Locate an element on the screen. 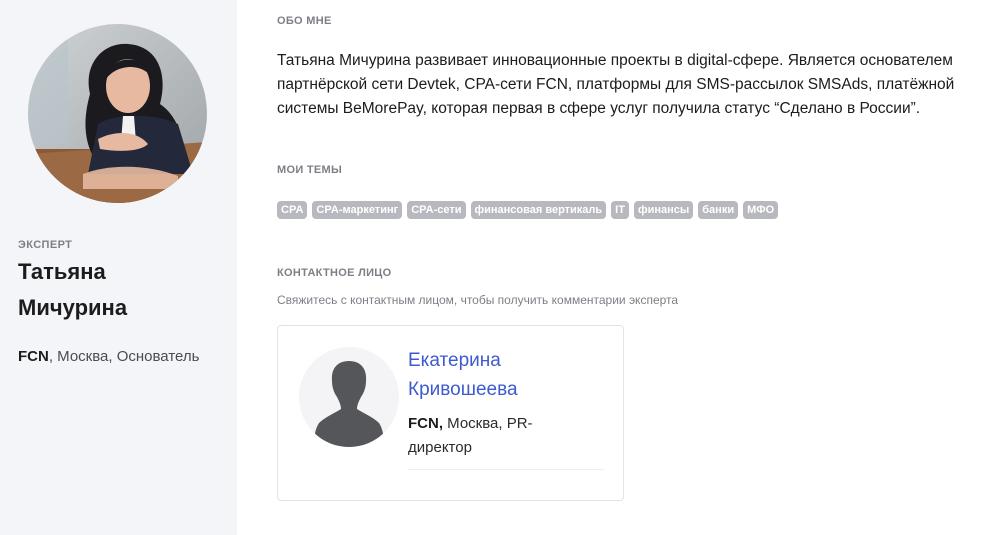 The height and width of the screenshot is (535, 1005). expert-role-label: ЭКСПЕРТ is located at coordinates (45, 245).